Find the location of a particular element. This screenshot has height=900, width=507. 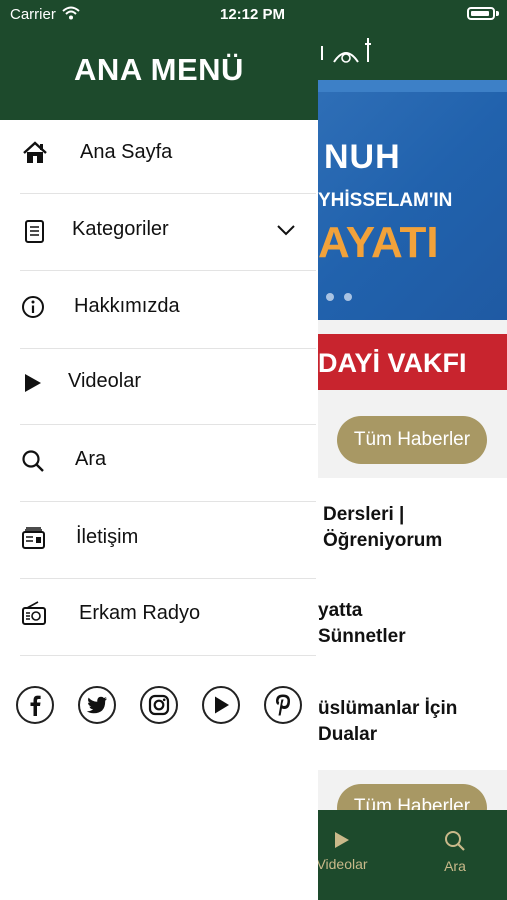

menu-item-label: İletişim is located at coordinates (107, 537).